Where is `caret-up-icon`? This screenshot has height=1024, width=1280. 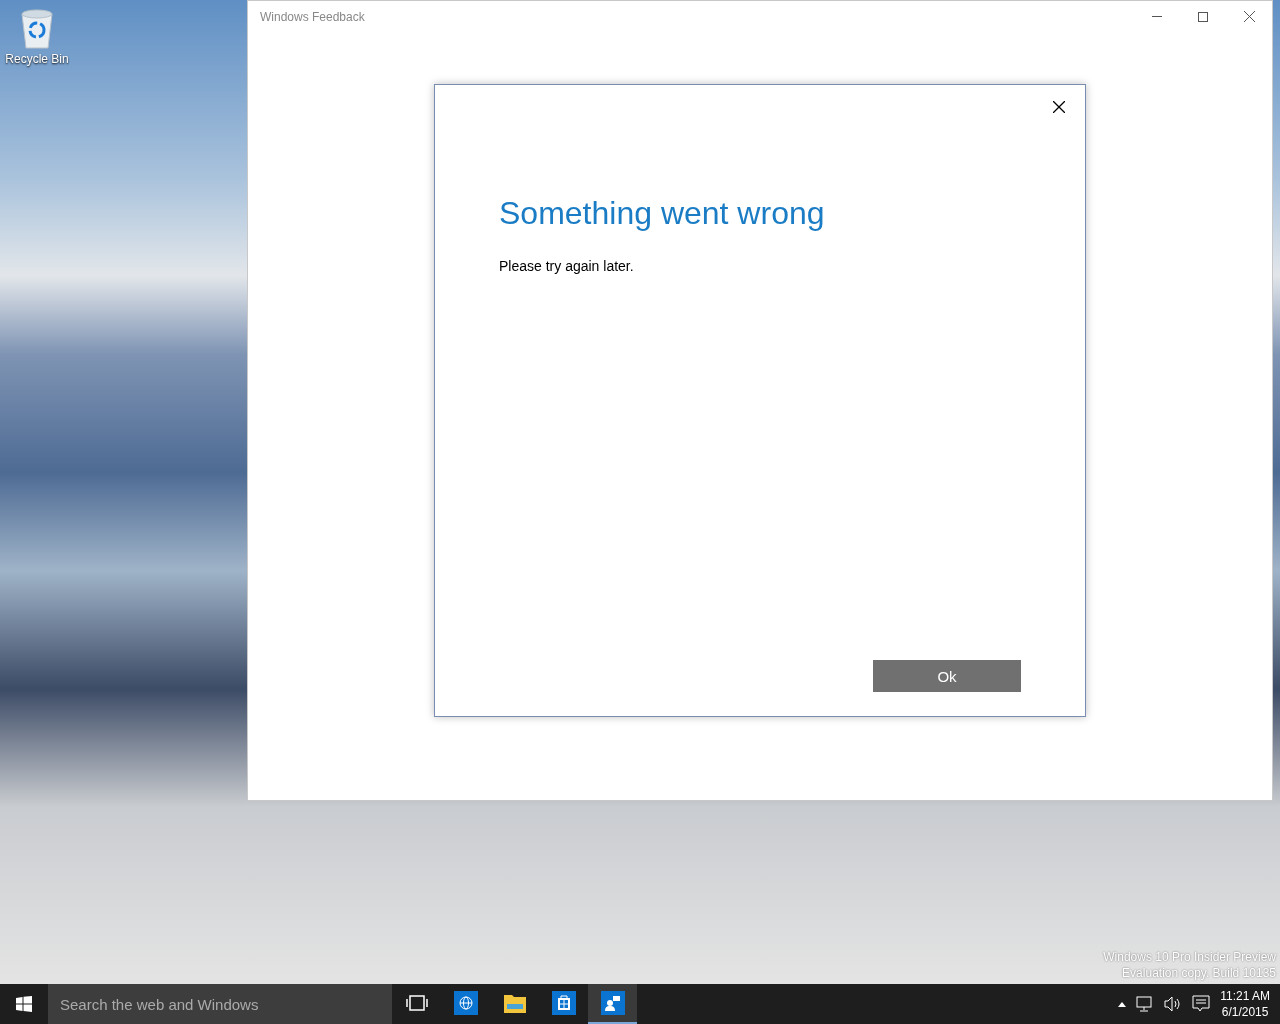
caret-up-icon is located at coordinates (1122, 1004).